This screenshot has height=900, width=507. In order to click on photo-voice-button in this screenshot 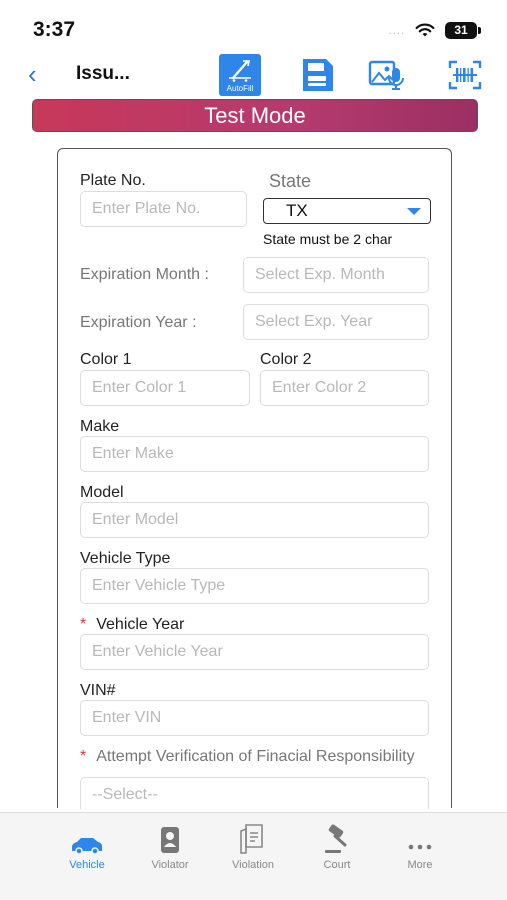, I will do `click(387, 75)`.